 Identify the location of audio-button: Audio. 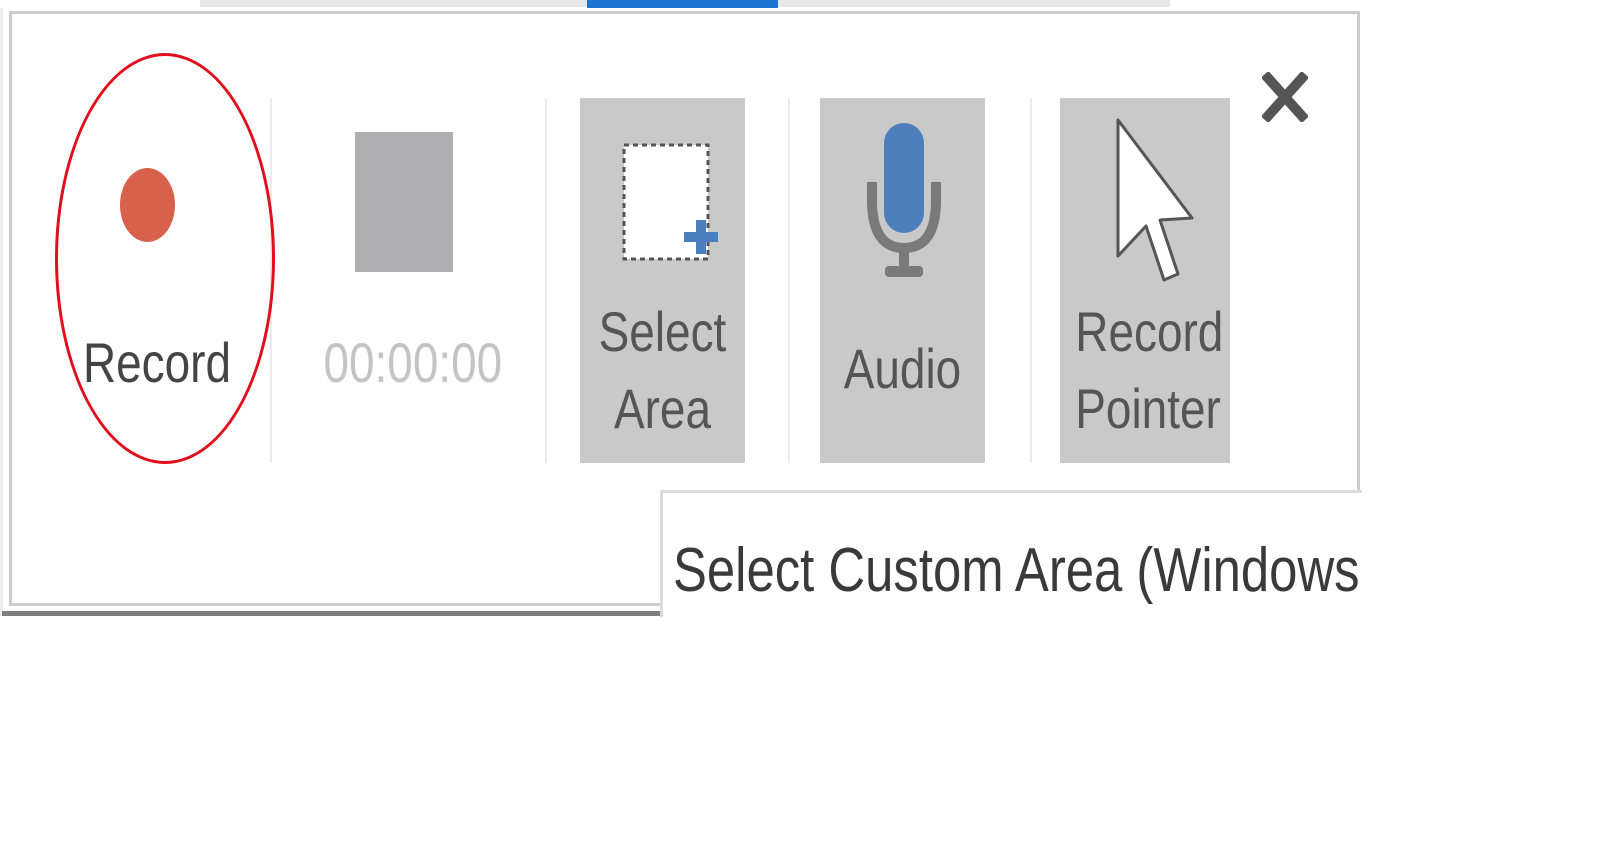
(902, 280).